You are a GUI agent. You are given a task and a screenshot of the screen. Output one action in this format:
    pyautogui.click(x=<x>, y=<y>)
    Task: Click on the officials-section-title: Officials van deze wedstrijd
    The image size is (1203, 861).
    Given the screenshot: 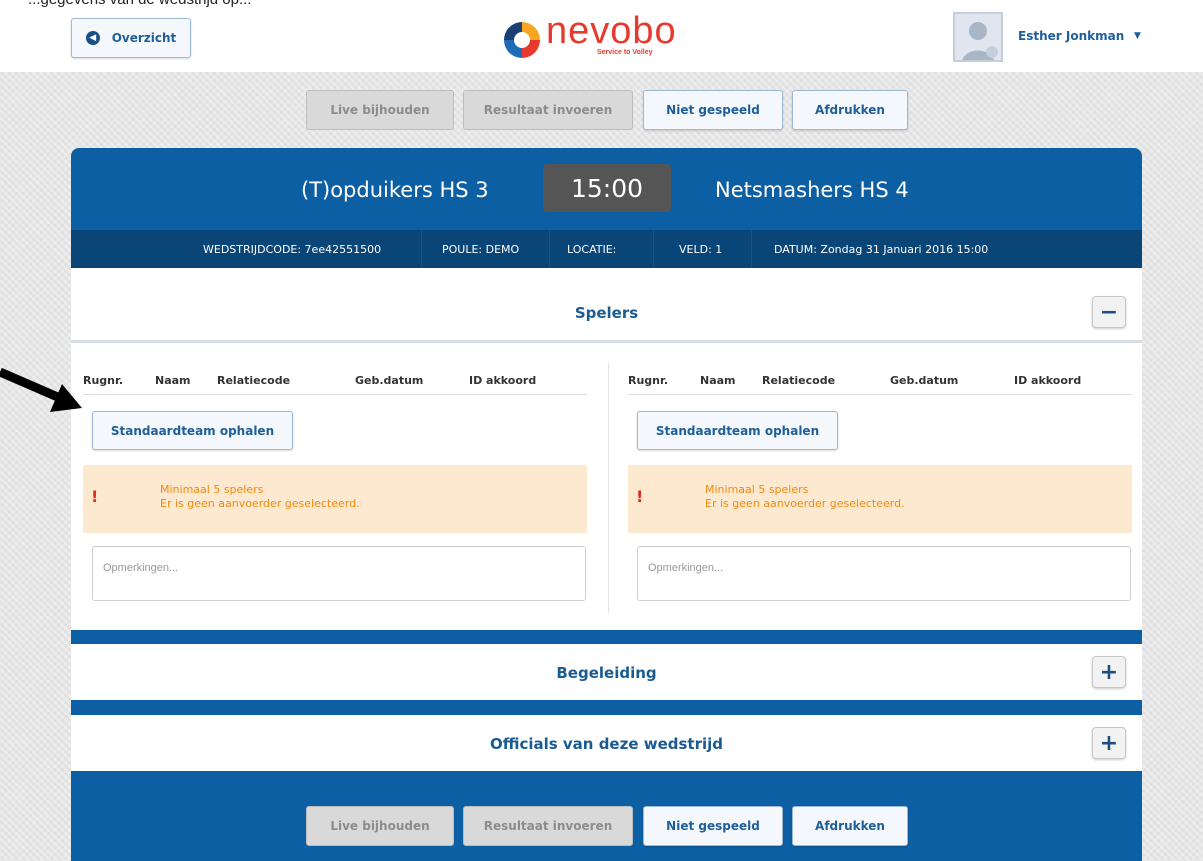 What is the action you would take?
    pyautogui.click(x=606, y=744)
    